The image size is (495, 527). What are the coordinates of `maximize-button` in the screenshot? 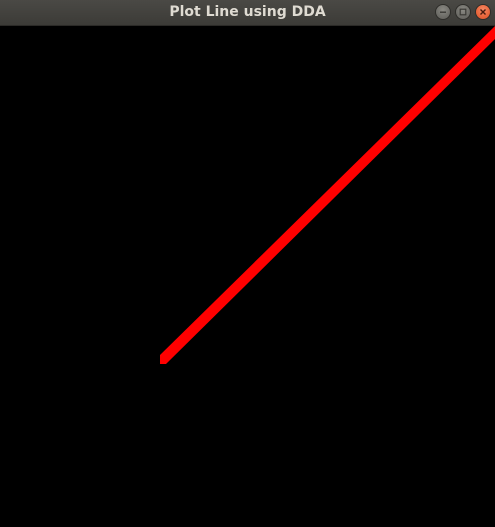 It's located at (463, 12).